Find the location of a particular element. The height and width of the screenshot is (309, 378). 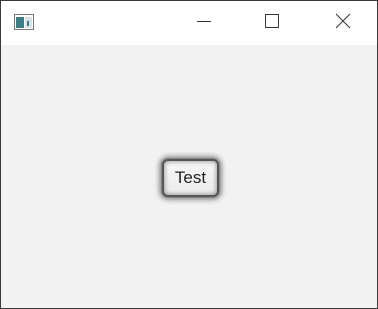

title-bar is located at coordinates (189, 23).